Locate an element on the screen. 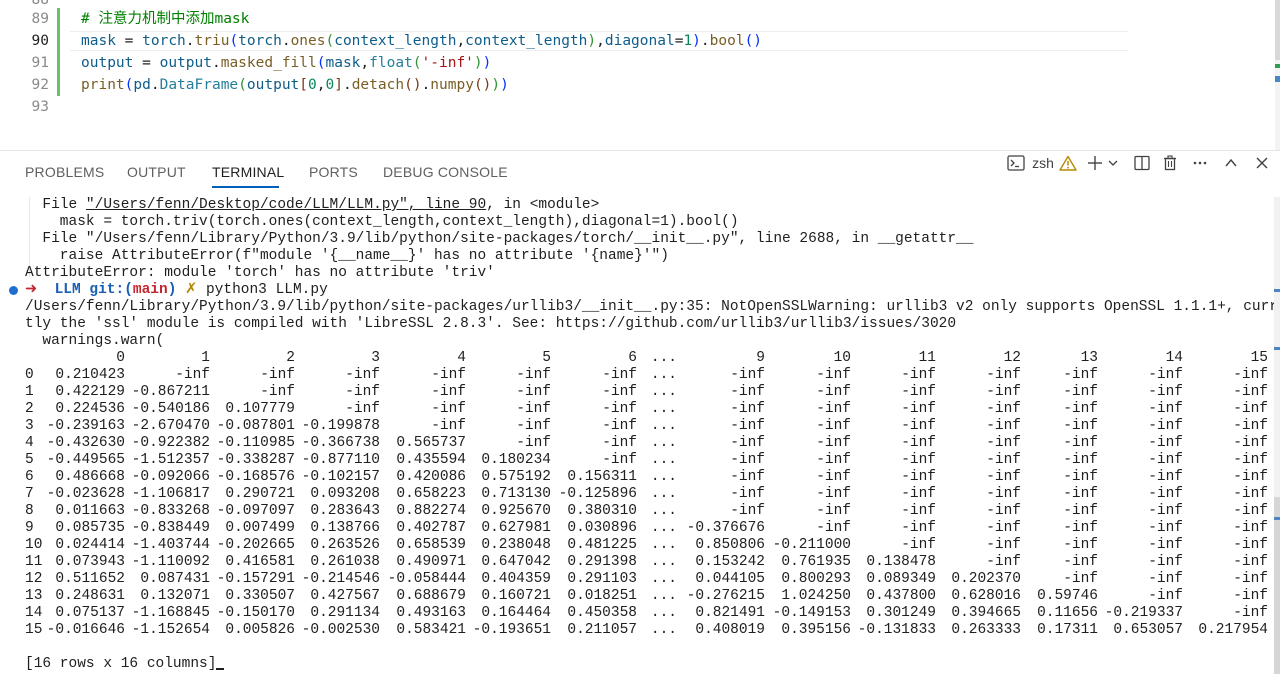 This screenshot has height=674, width=1280. dataframe-cell: -0.131833 is located at coordinates (896, 630).